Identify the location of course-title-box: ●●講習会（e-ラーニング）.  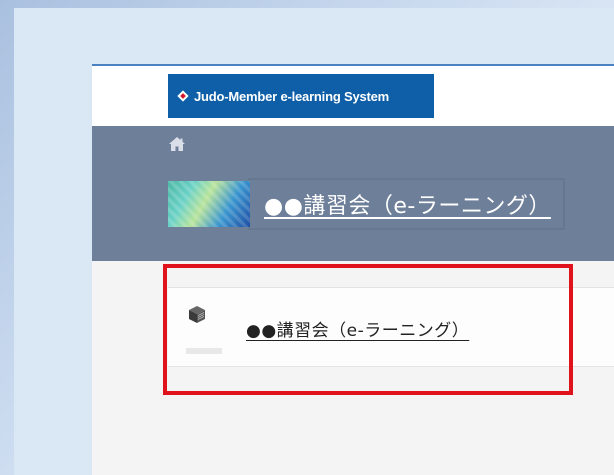
(406, 204).